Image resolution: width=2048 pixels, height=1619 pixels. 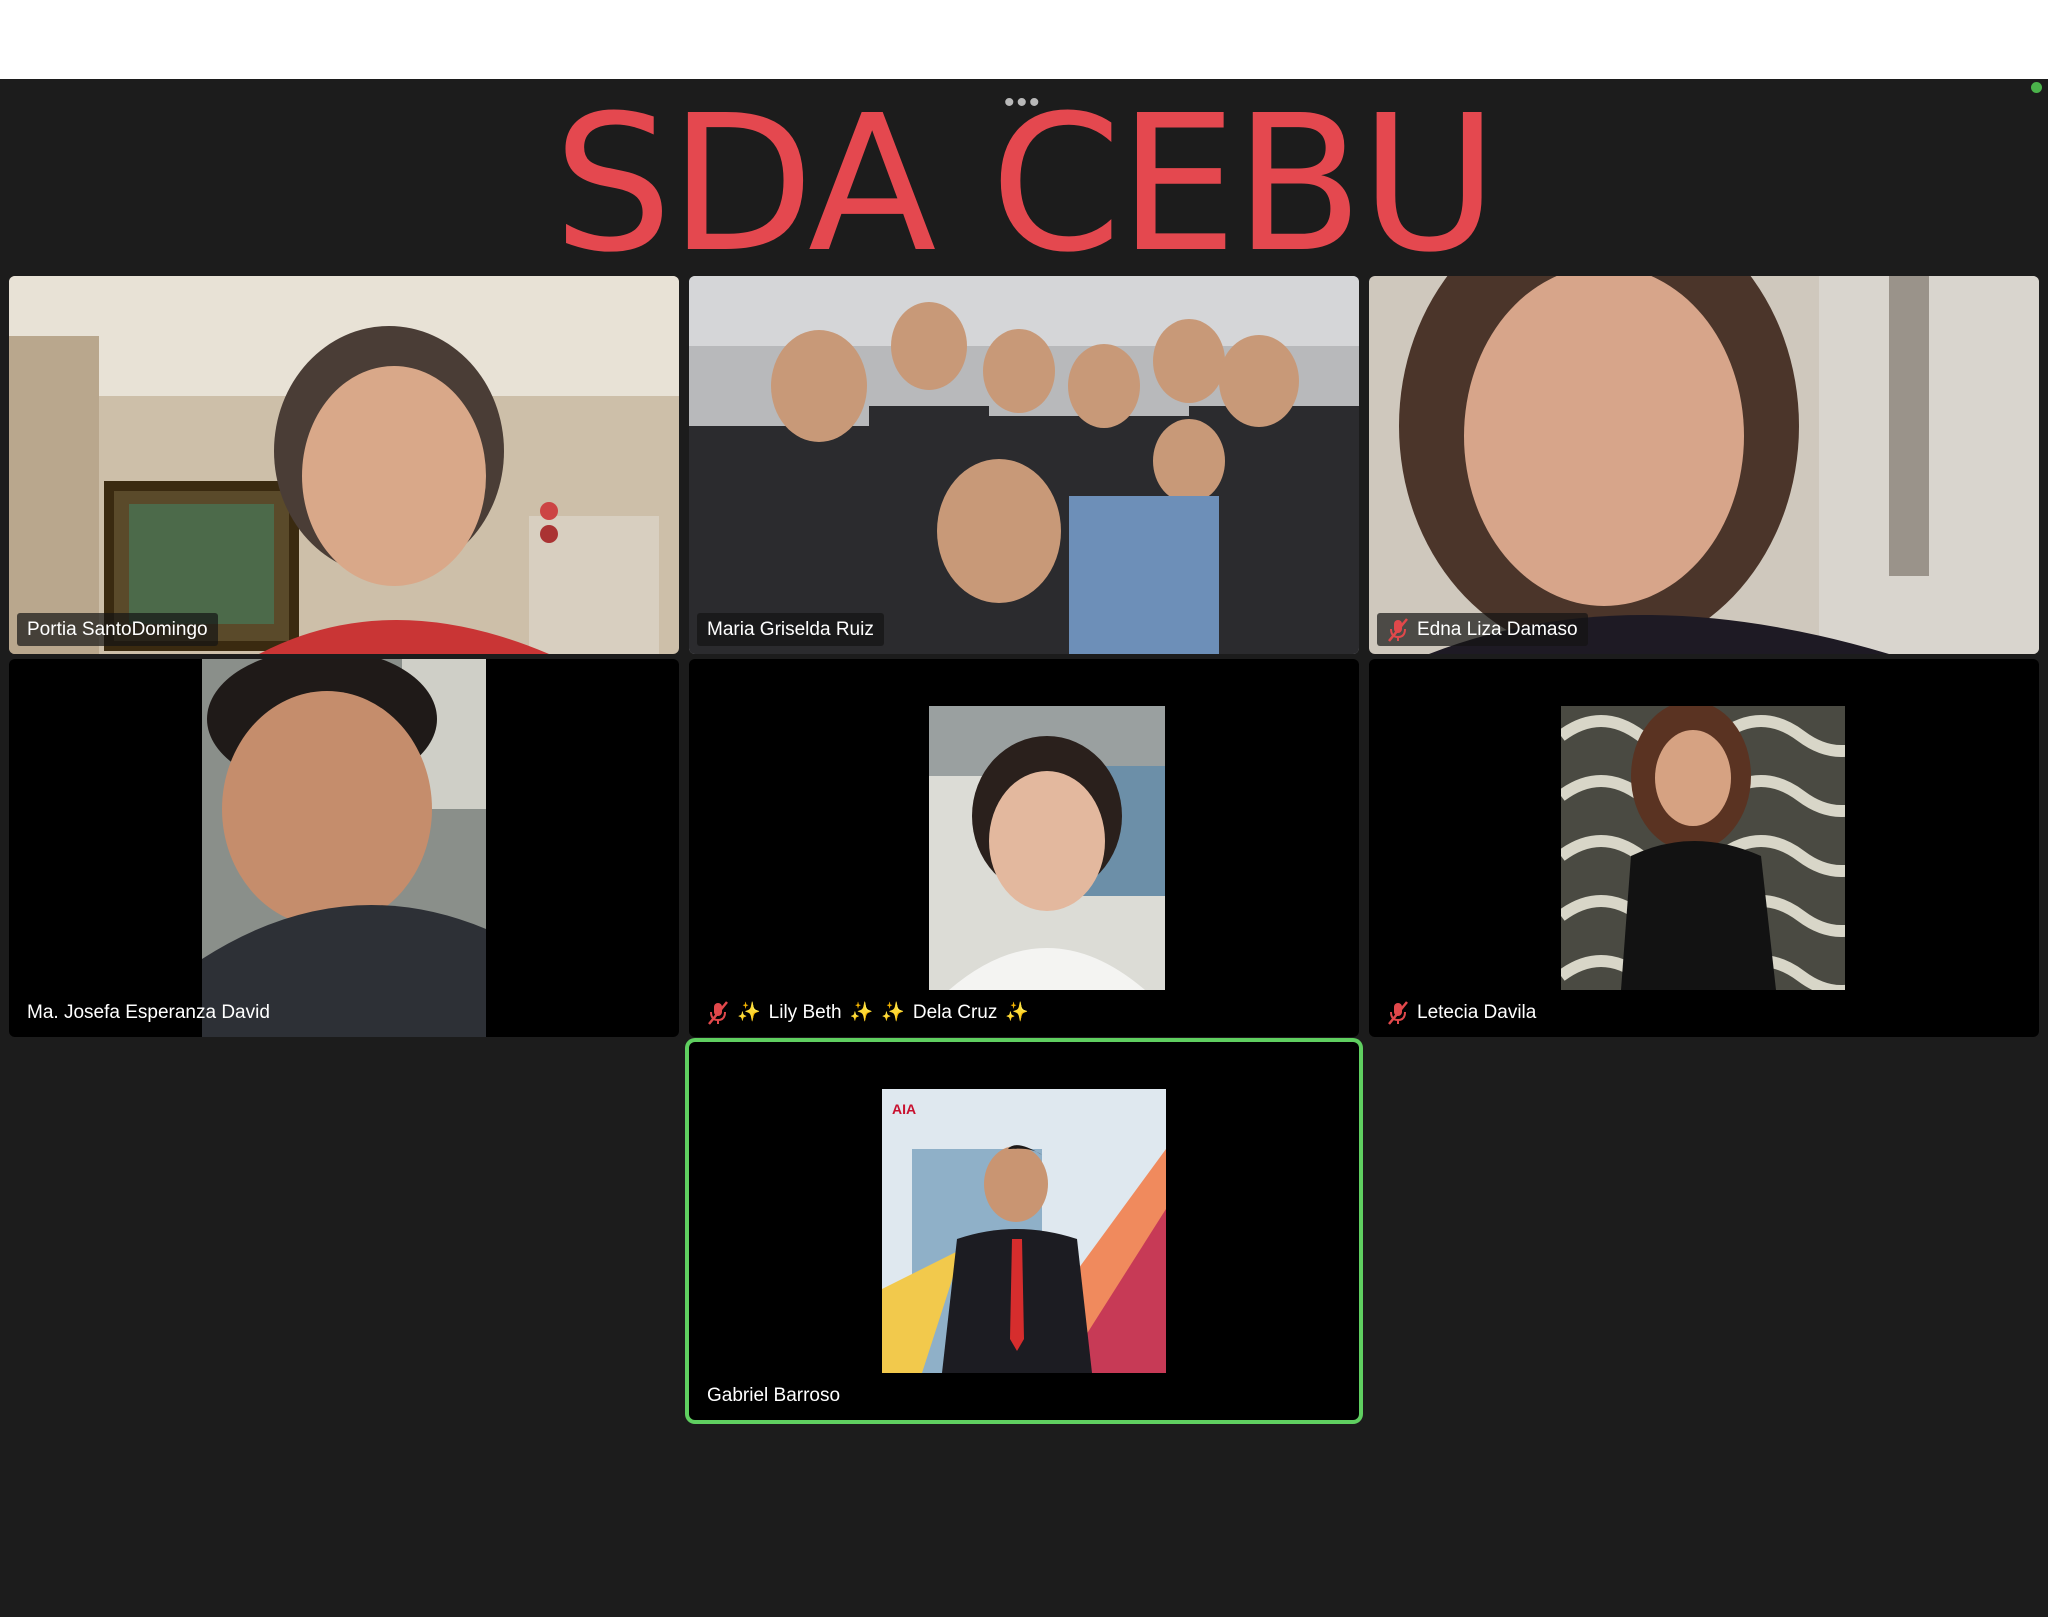 I want to click on video-tile-portia: Portia SantoDomingo, so click(x=344, y=465).